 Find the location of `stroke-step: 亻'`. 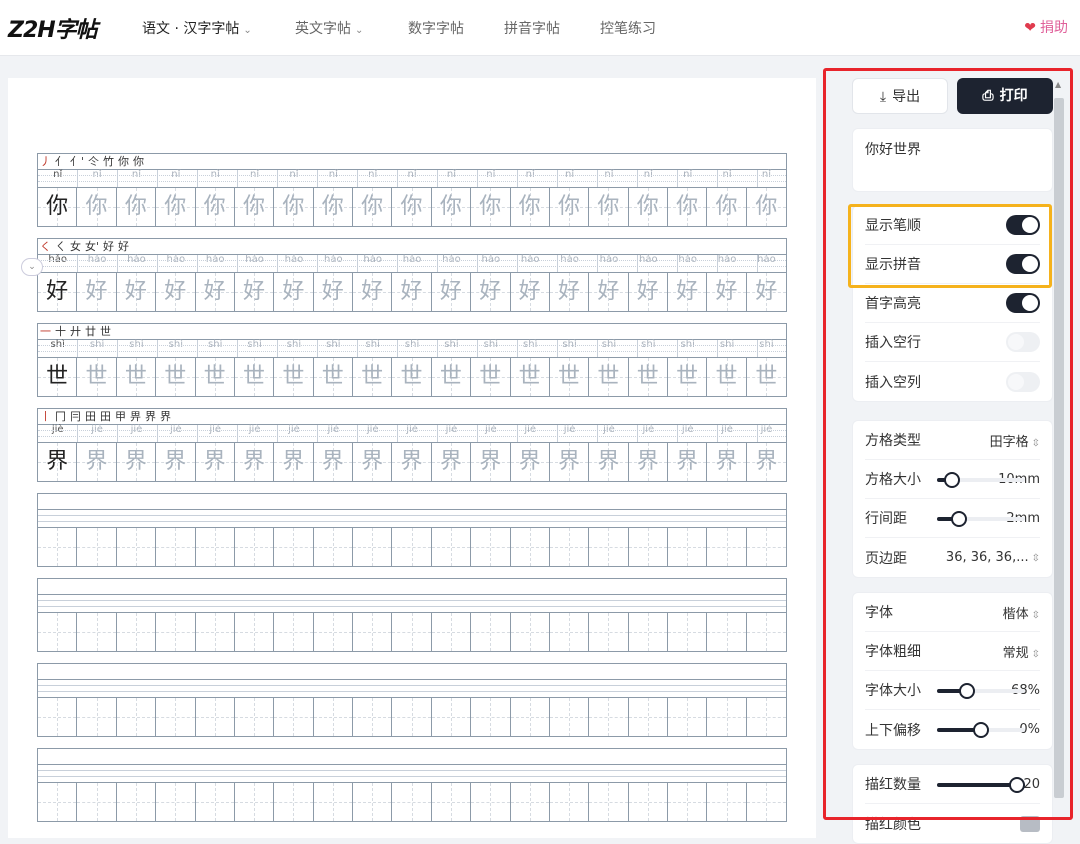

stroke-step: 亻' is located at coordinates (77, 161).